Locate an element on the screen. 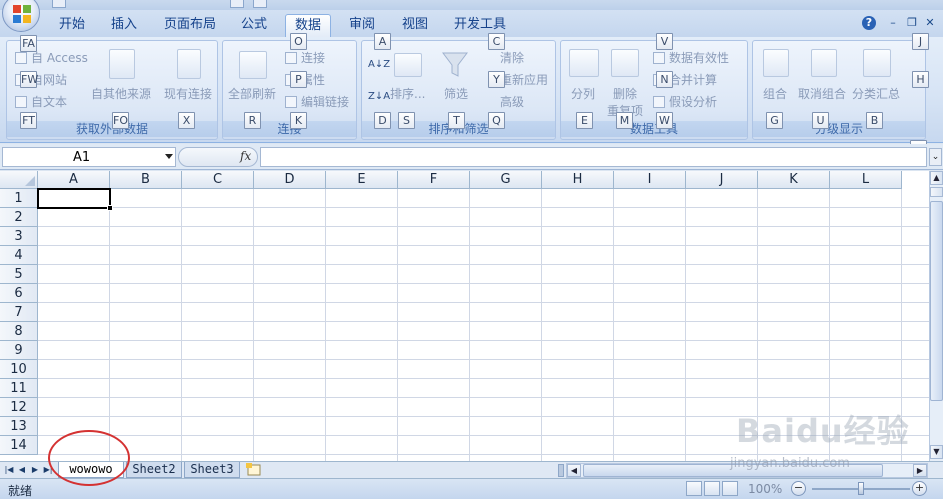  last-sheet-icon: ▶| is located at coordinates (48, 470).